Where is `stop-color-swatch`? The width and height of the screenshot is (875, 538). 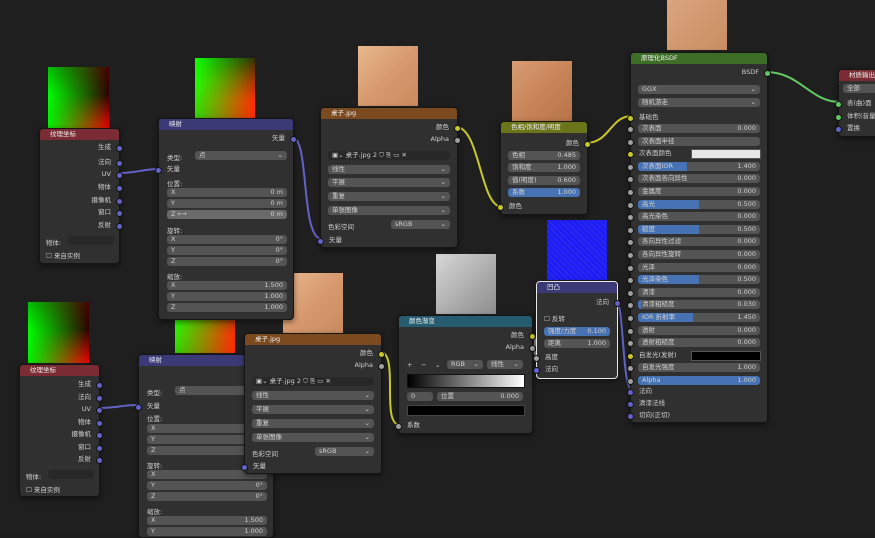 stop-color-swatch is located at coordinates (466, 410).